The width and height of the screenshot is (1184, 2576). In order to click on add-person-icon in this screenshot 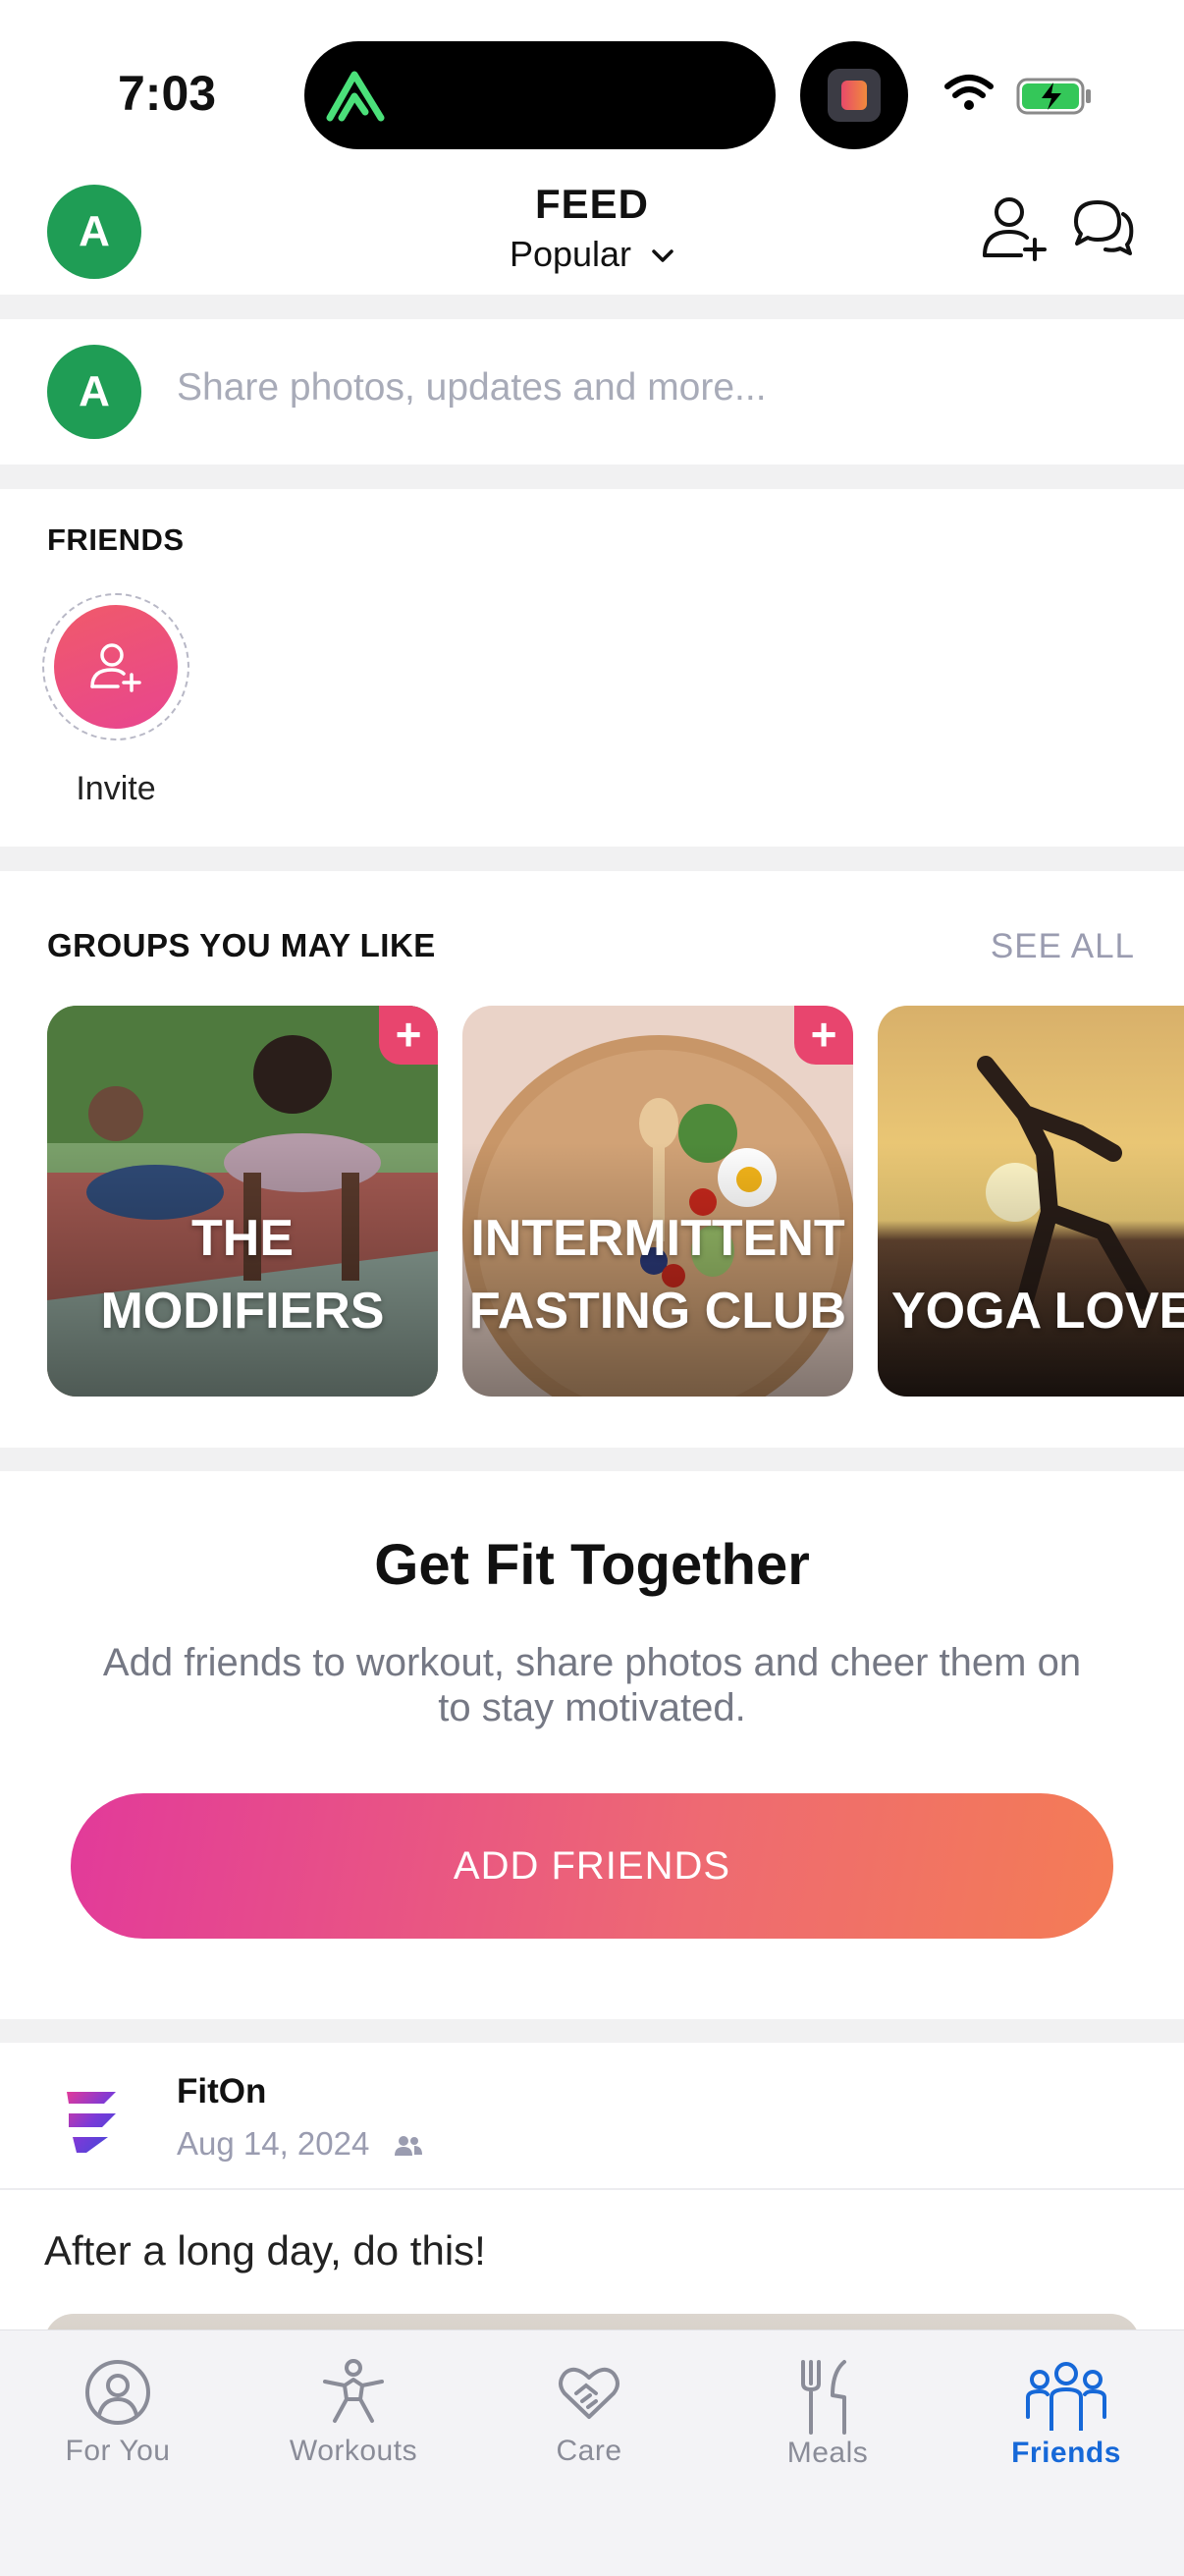, I will do `click(115, 667)`.